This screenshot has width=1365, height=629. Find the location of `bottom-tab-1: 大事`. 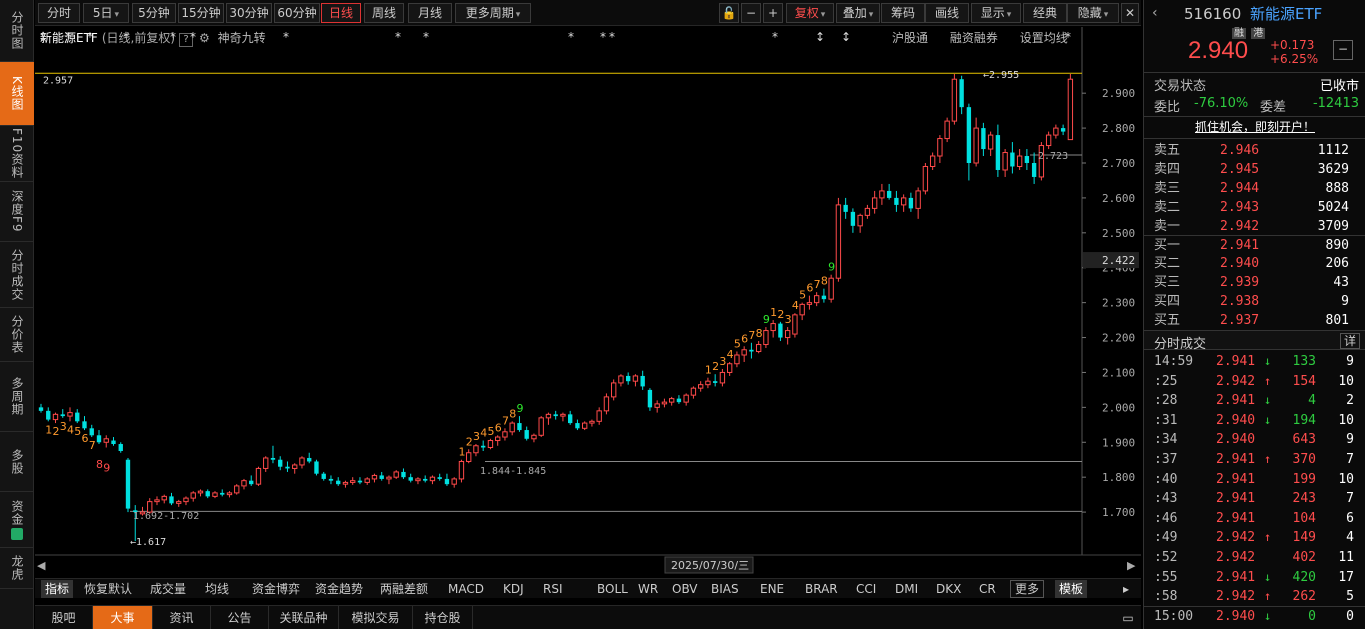

bottom-tab-1: 大事 is located at coordinates (123, 617).